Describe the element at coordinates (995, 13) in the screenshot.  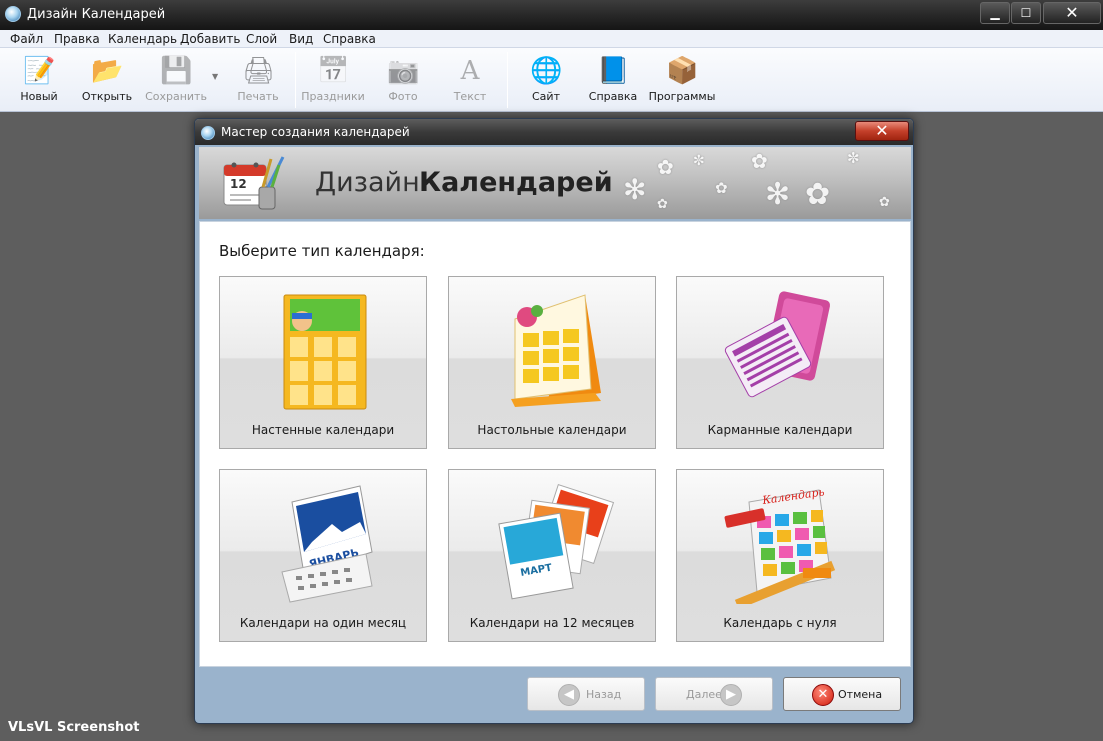
I see `minimize-button: ▁` at that location.